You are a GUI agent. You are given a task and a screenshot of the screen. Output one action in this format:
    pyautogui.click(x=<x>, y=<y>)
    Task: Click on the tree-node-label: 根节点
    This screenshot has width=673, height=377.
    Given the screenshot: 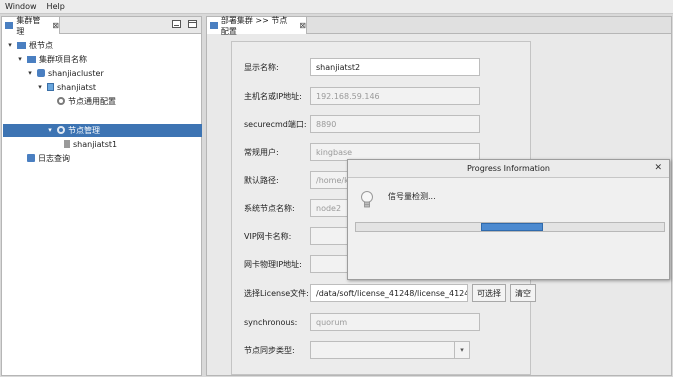 What is the action you would take?
    pyautogui.click(x=41, y=45)
    